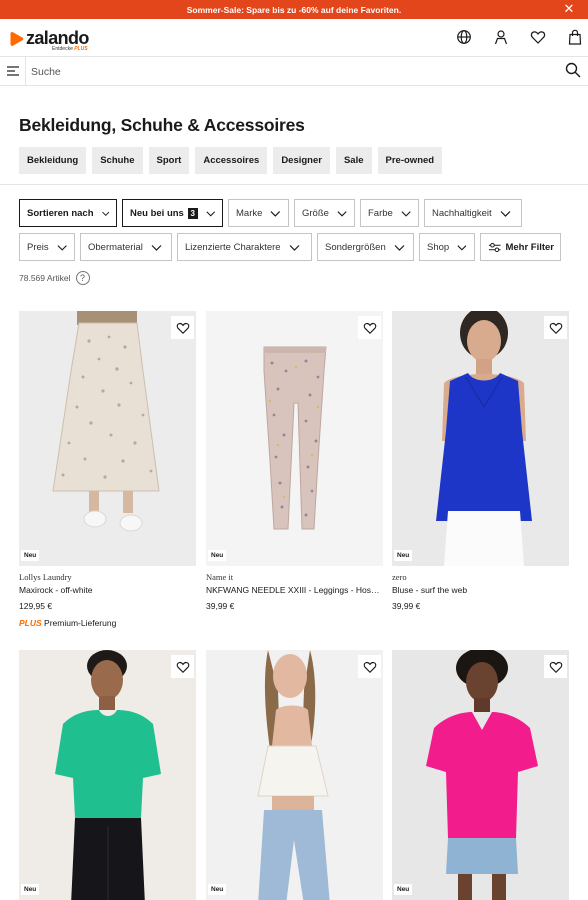  I want to click on category-chip-pre-owned: Pre-owned, so click(410, 160).